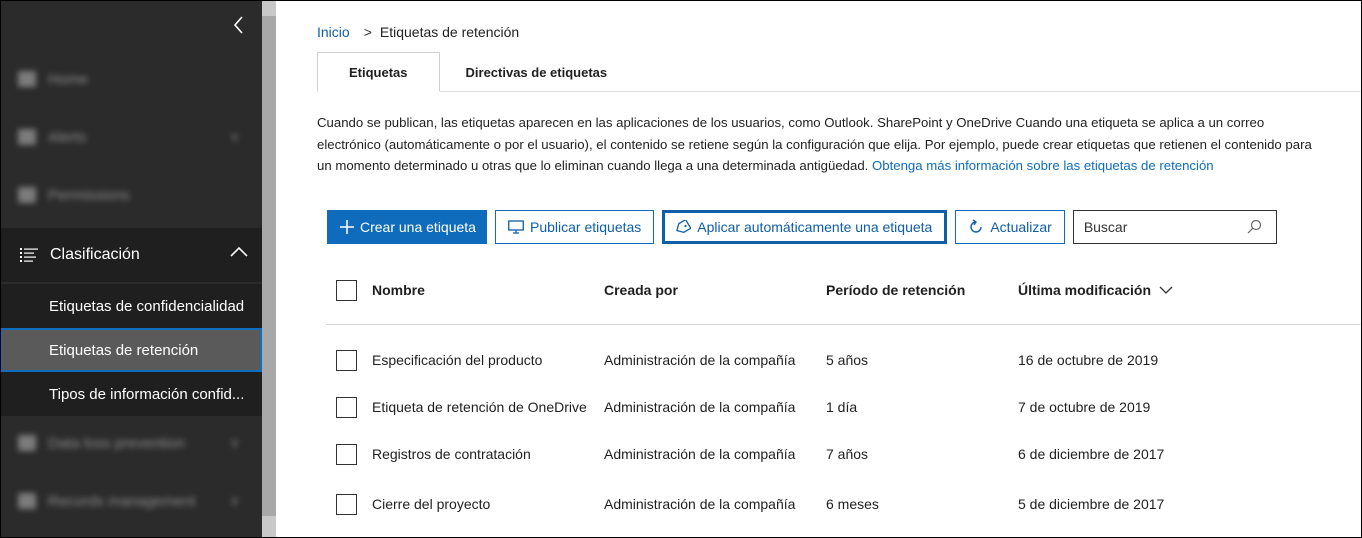 This screenshot has width=1362, height=538. Describe the element at coordinates (27, 501) in the screenshot. I see `records-icon` at that location.